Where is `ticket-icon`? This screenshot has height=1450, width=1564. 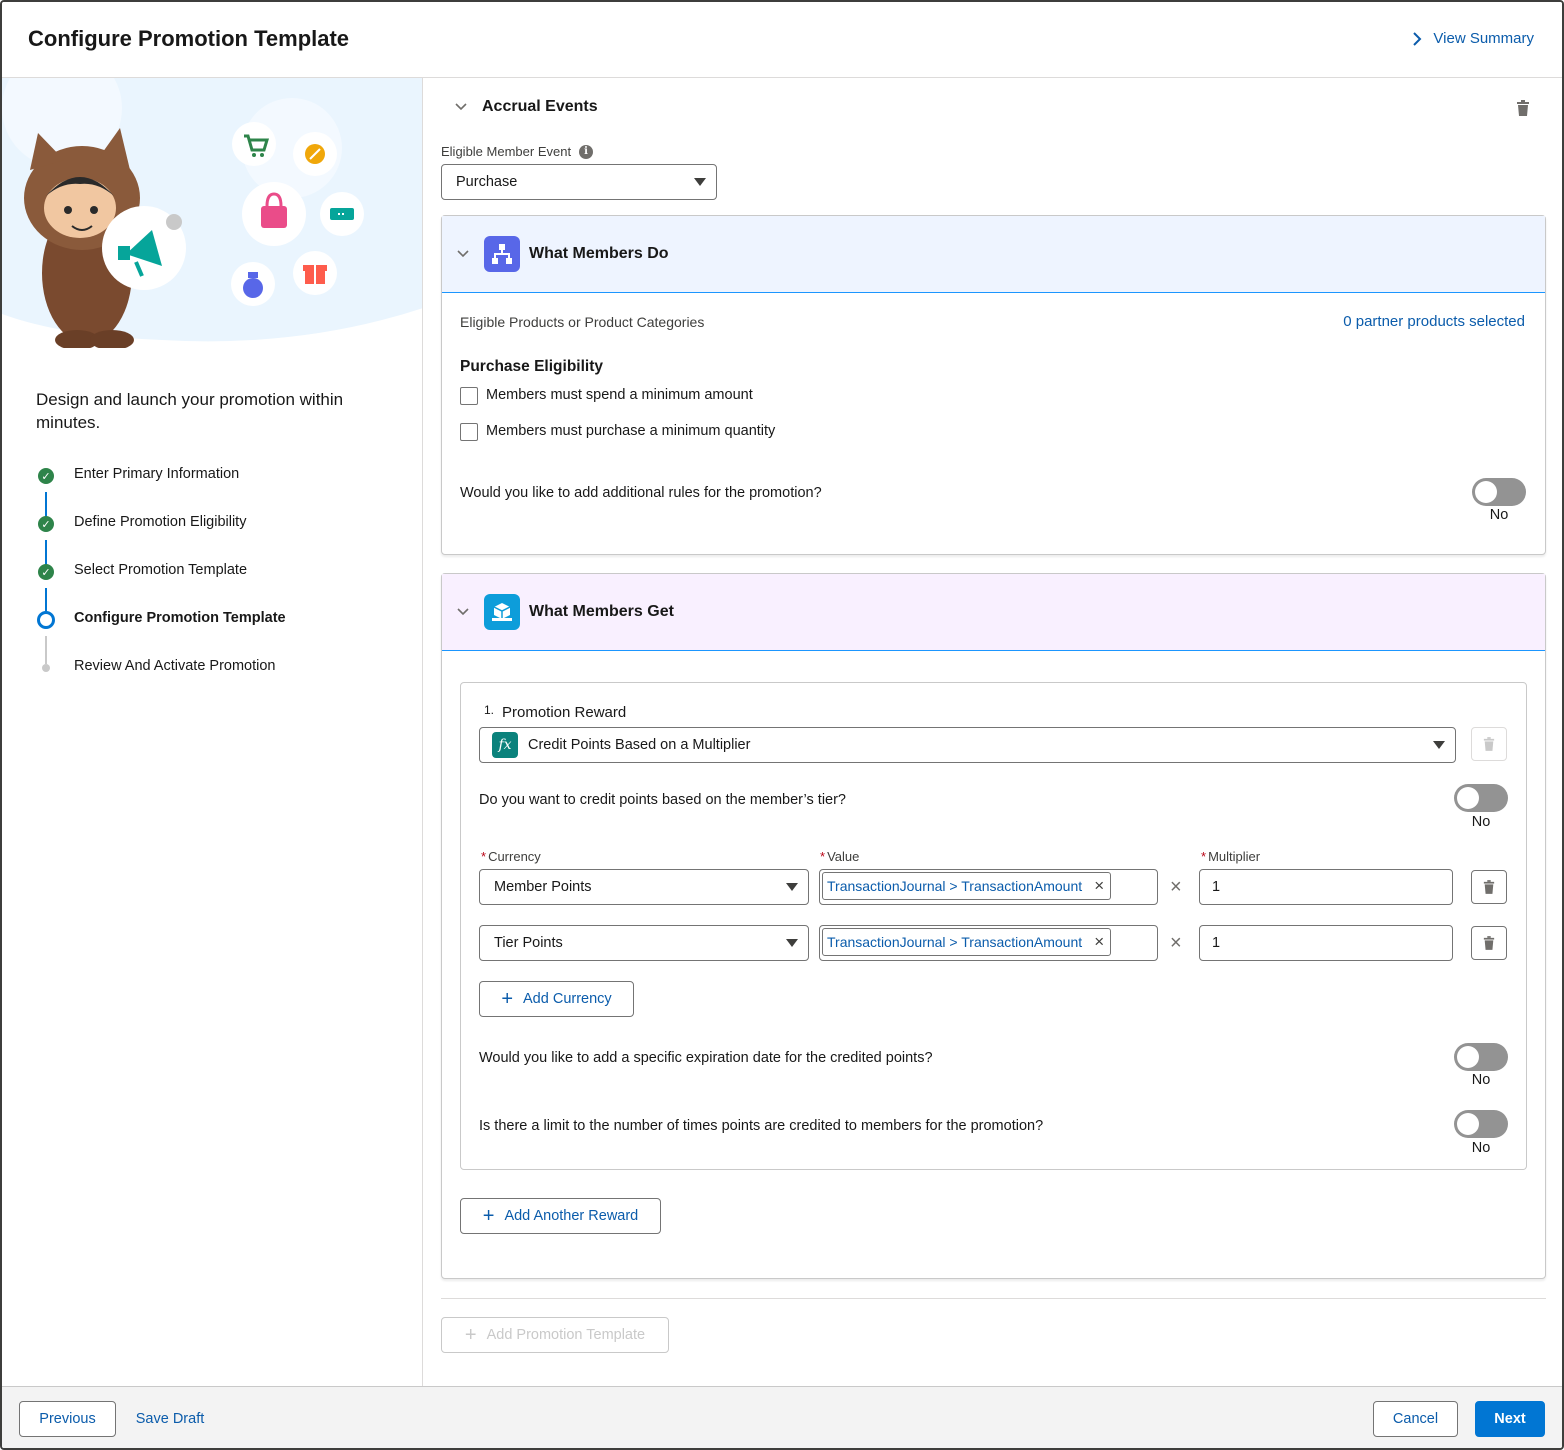 ticket-icon is located at coordinates (342, 214).